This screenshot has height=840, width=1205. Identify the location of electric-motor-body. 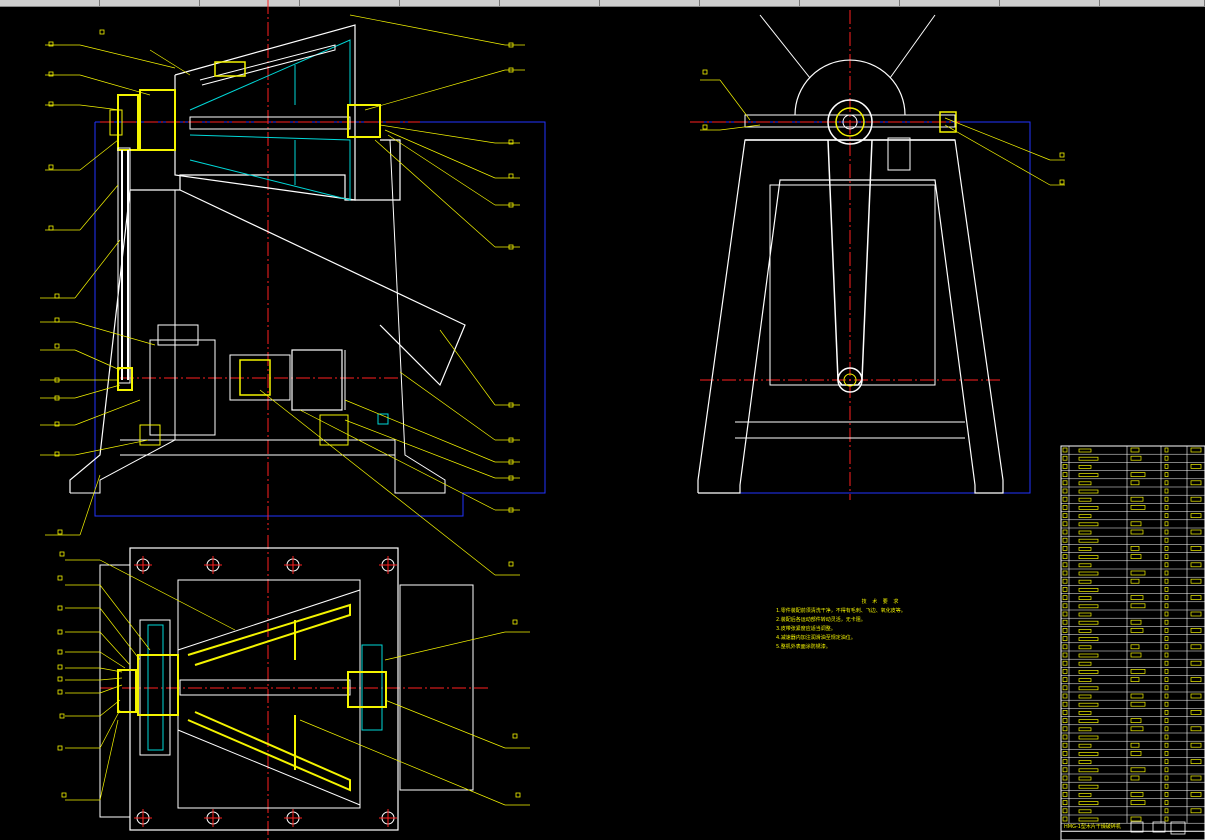
(317, 380).